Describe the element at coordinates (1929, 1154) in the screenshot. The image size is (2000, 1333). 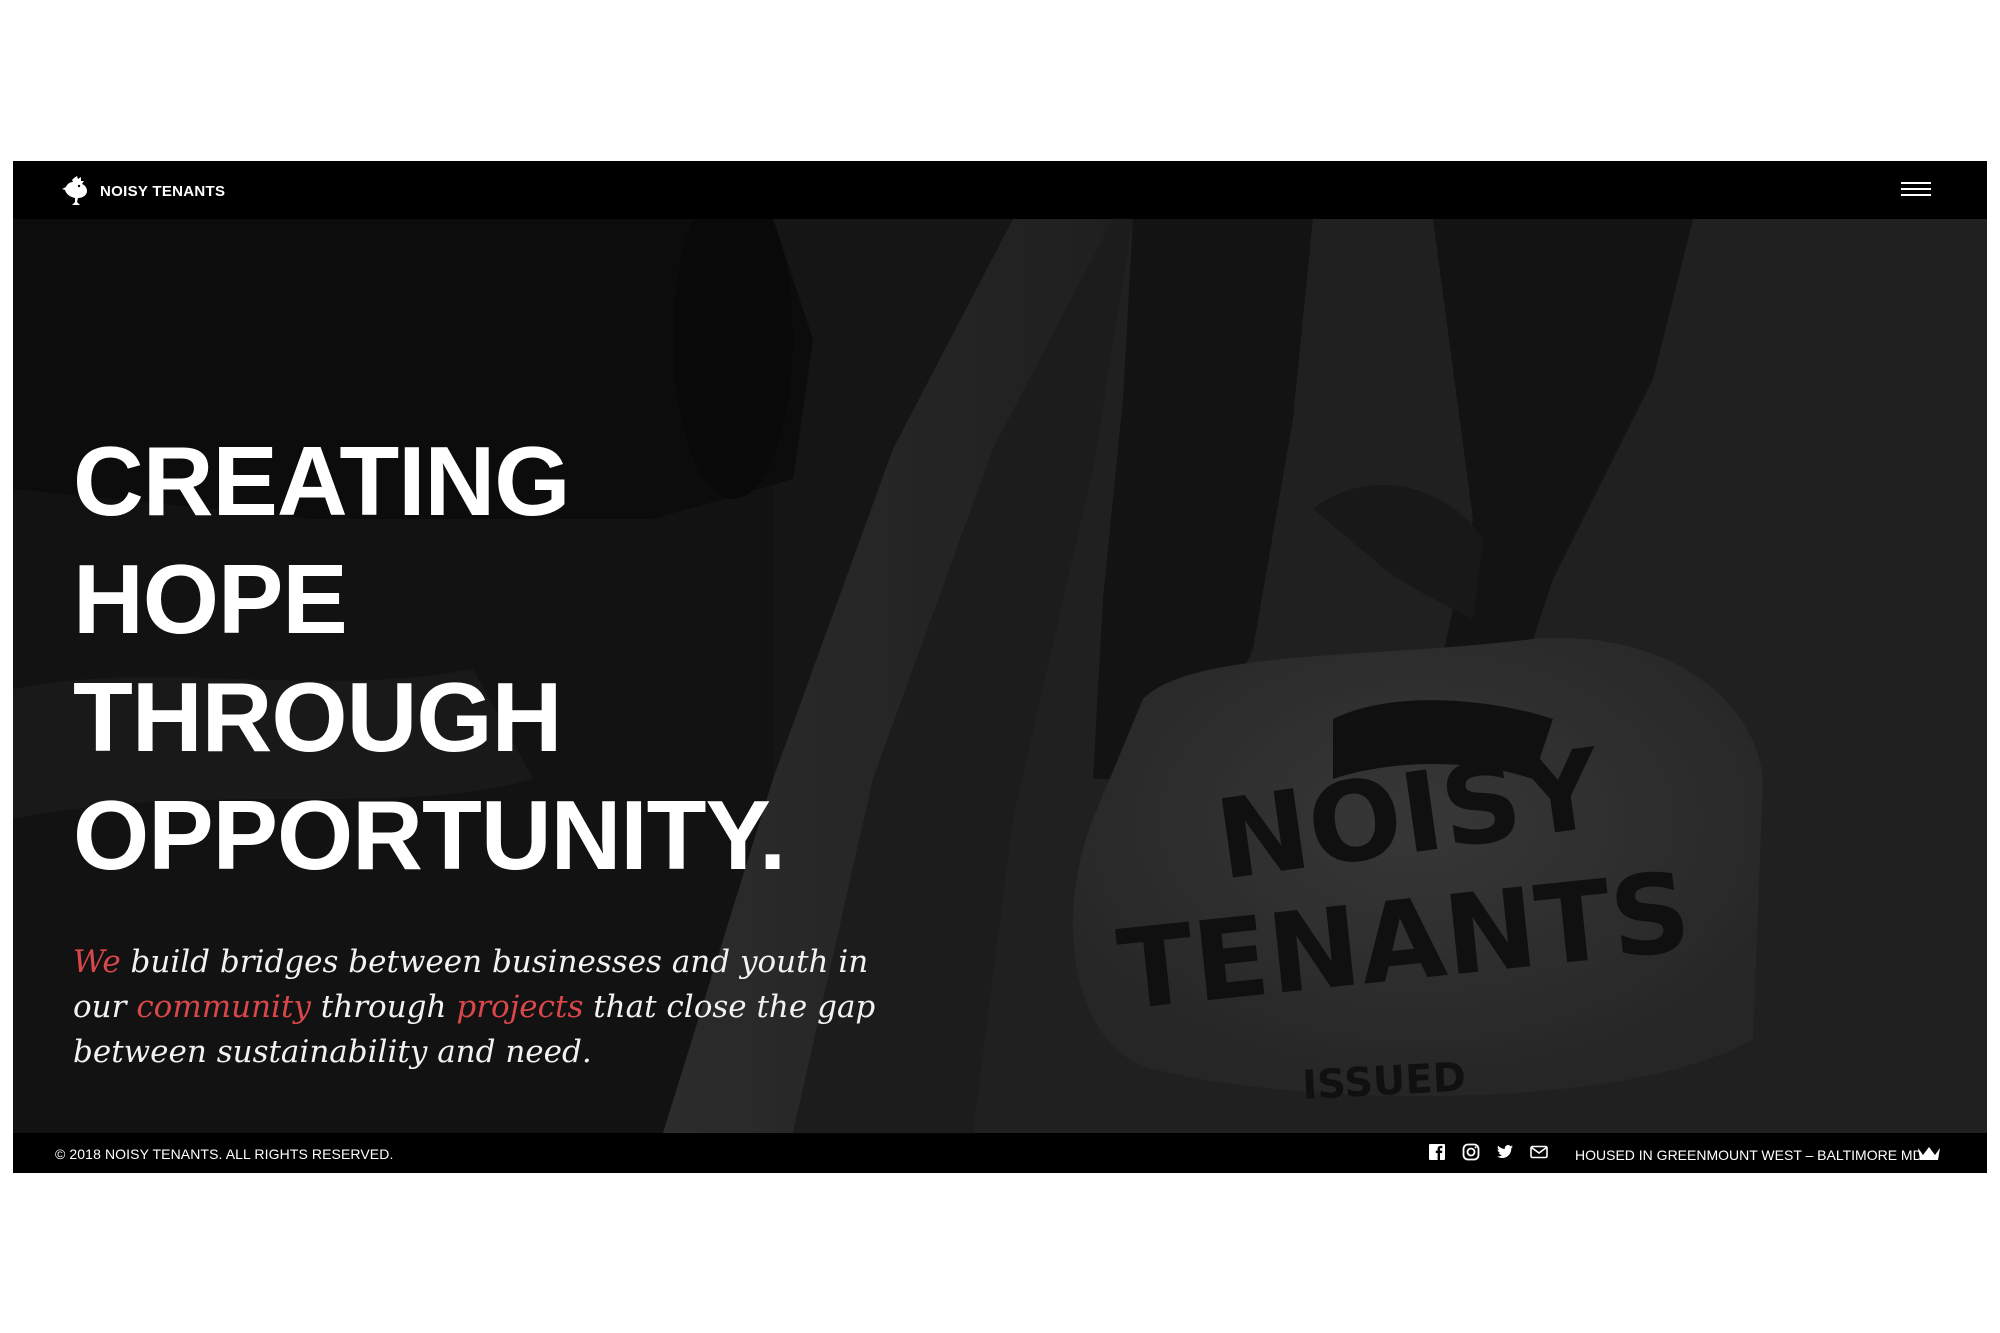
I see `crown-icon` at that location.